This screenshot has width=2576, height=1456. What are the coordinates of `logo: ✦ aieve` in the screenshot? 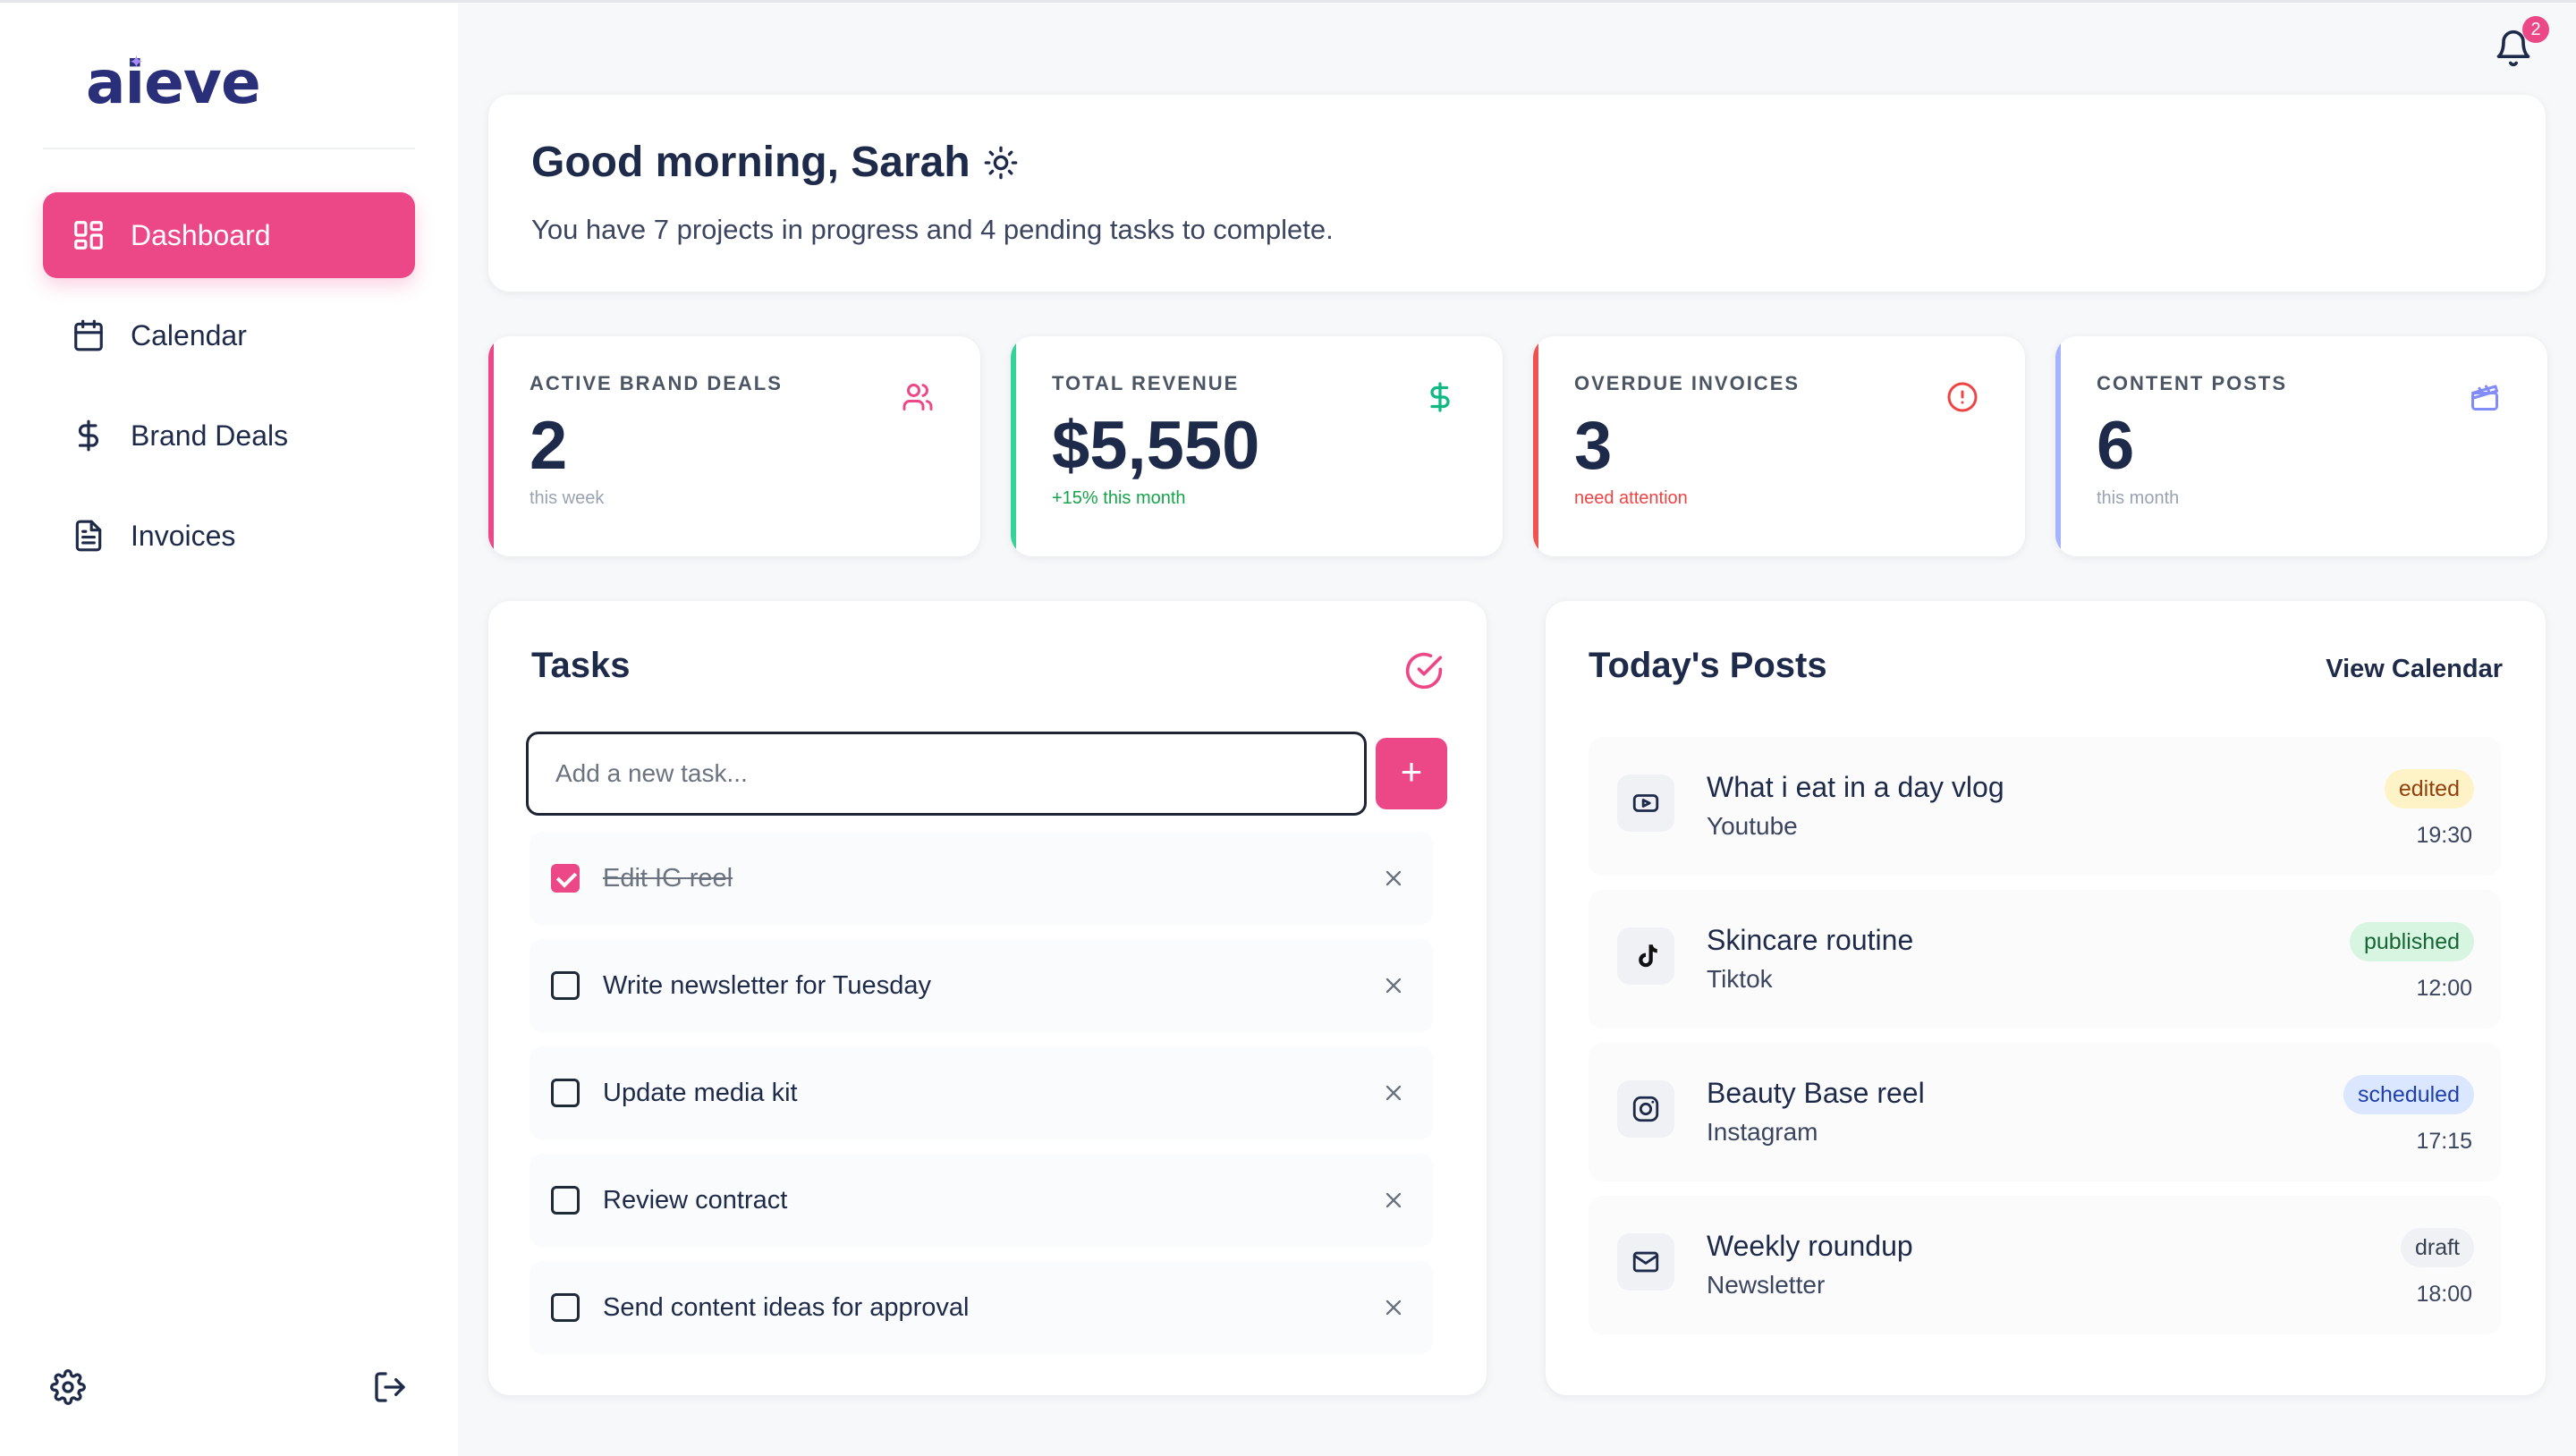 It's located at (173, 83).